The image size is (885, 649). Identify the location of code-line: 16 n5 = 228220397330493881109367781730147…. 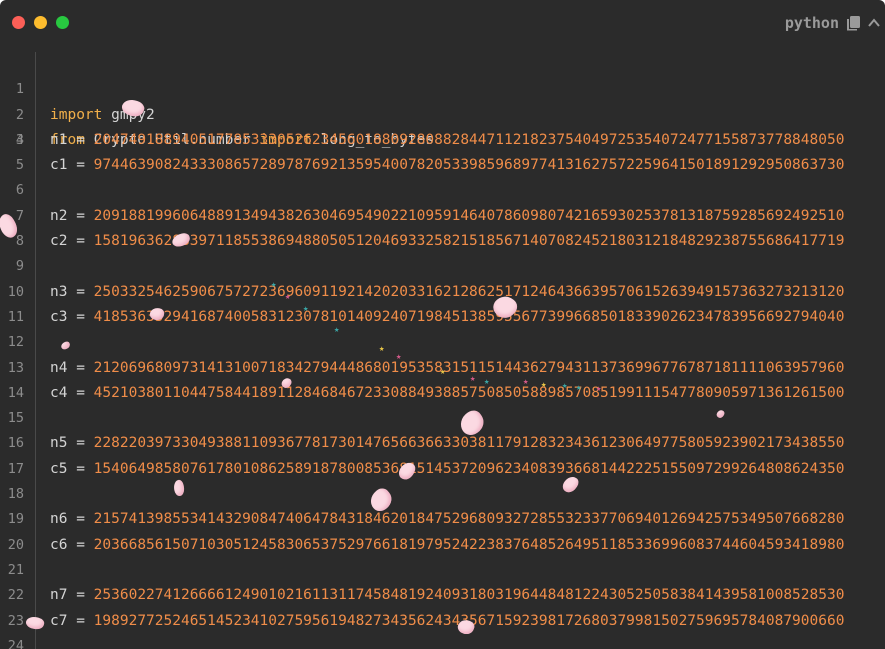
(442, 443).